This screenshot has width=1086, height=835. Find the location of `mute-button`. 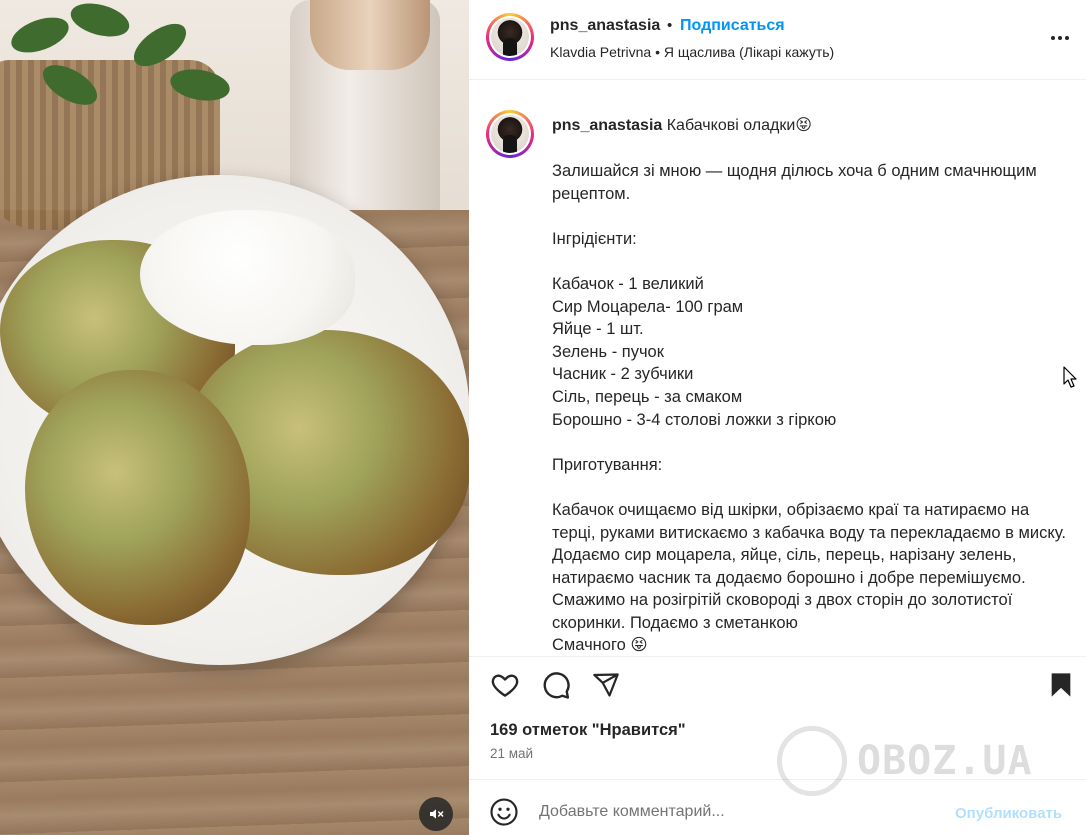

mute-button is located at coordinates (436, 814).